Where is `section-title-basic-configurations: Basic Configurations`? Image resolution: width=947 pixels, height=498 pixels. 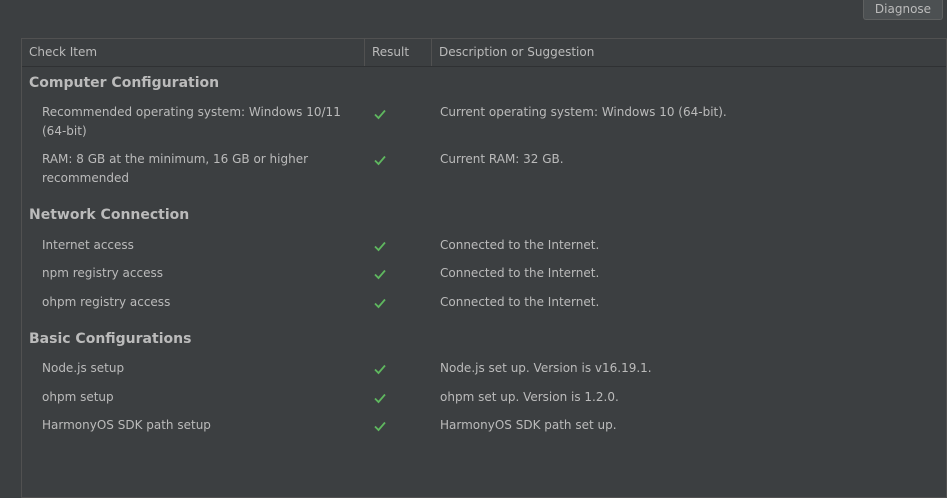
section-title-basic-configurations: Basic Configurations is located at coordinates (110, 339).